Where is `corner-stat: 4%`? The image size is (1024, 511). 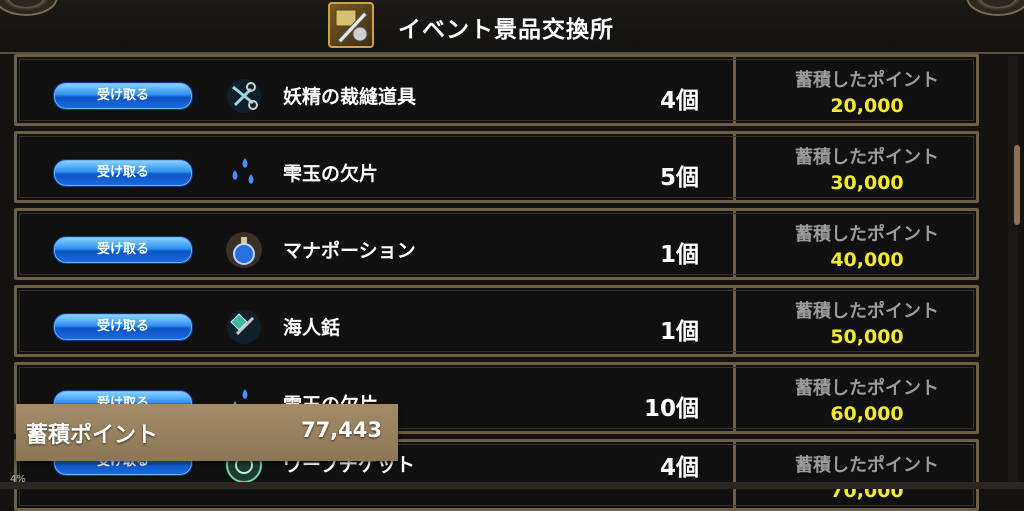
corner-stat: 4% is located at coordinates (18, 479).